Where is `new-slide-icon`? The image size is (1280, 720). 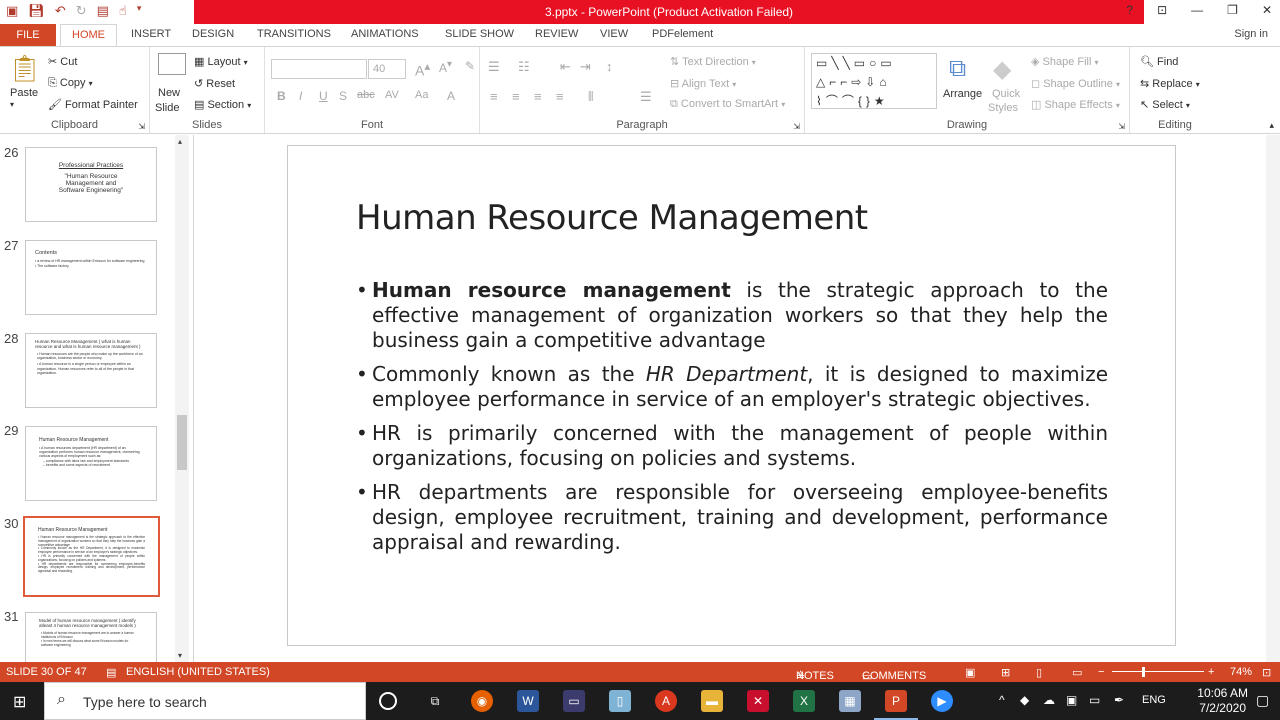
new-slide-icon is located at coordinates (172, 64).